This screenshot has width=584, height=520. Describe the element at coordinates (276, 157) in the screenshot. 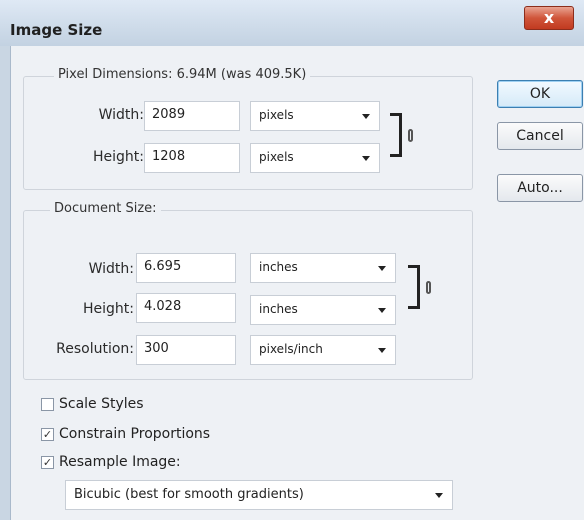

I see `pixel-height-unit: pixels` at that location.